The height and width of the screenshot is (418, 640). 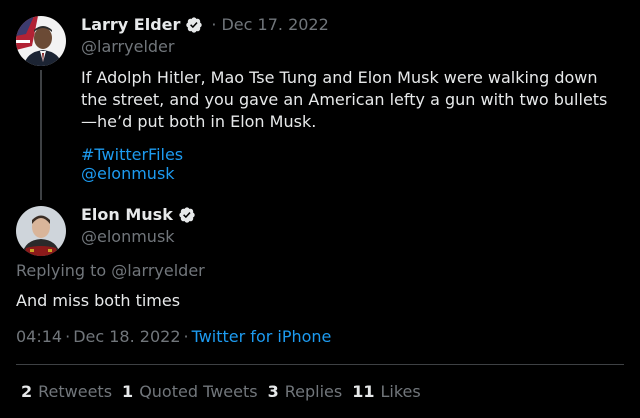 What do you see at coordinates (126, 336) in the screenshot?
I see `tweet-date: Dec 18. 2022` at bounding box center [126, 336].